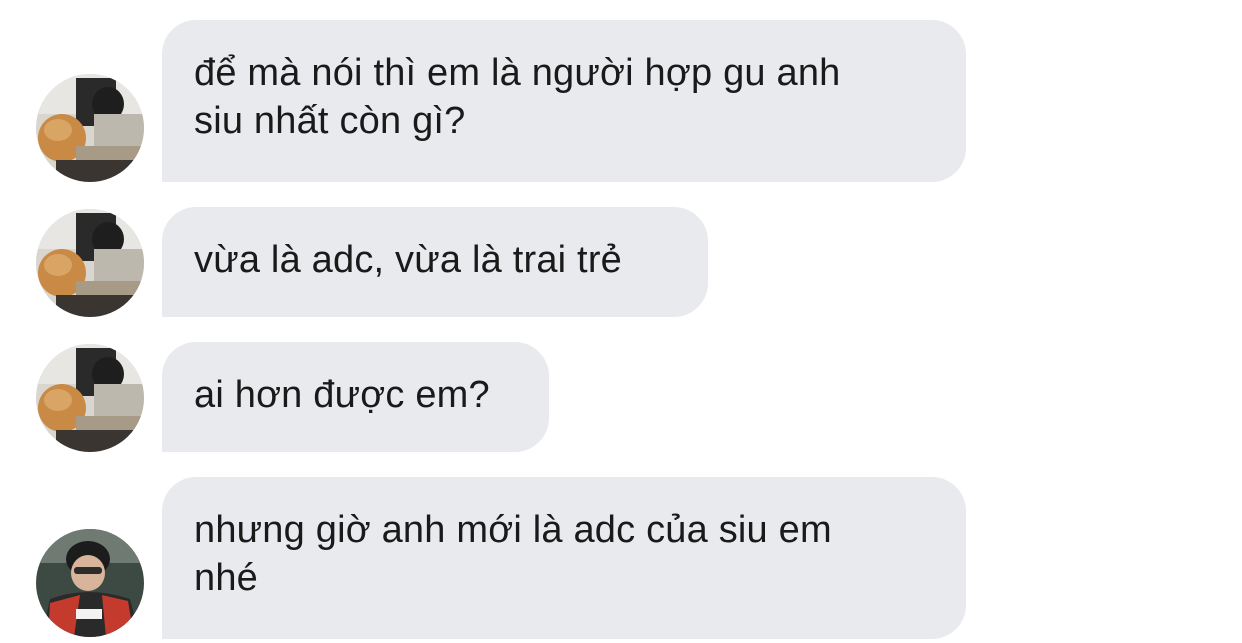 The width and height of the screenshot is (1242, 643). Describe the element at coordinates (226, 578) in the screenshot. I see `message-text: nhé` at that location.